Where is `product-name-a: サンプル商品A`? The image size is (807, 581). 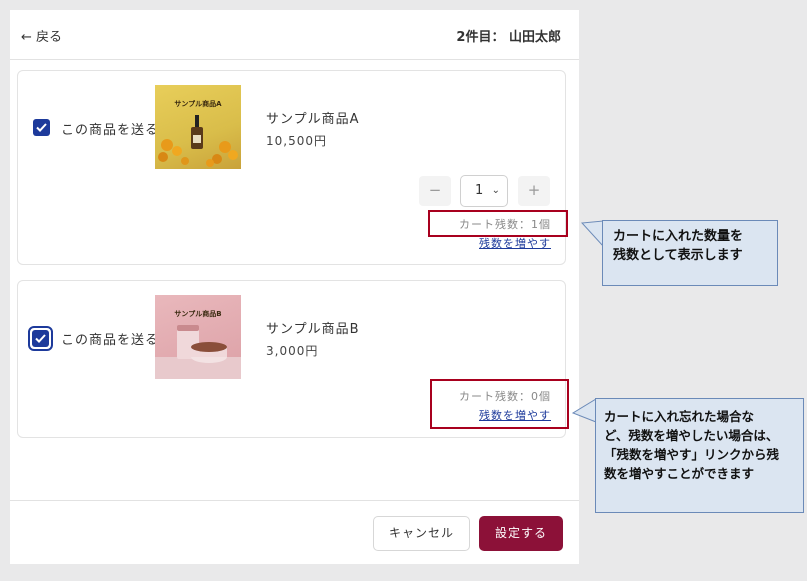 product-name-a: サンプル商品A is located at coordinates (313, 119).